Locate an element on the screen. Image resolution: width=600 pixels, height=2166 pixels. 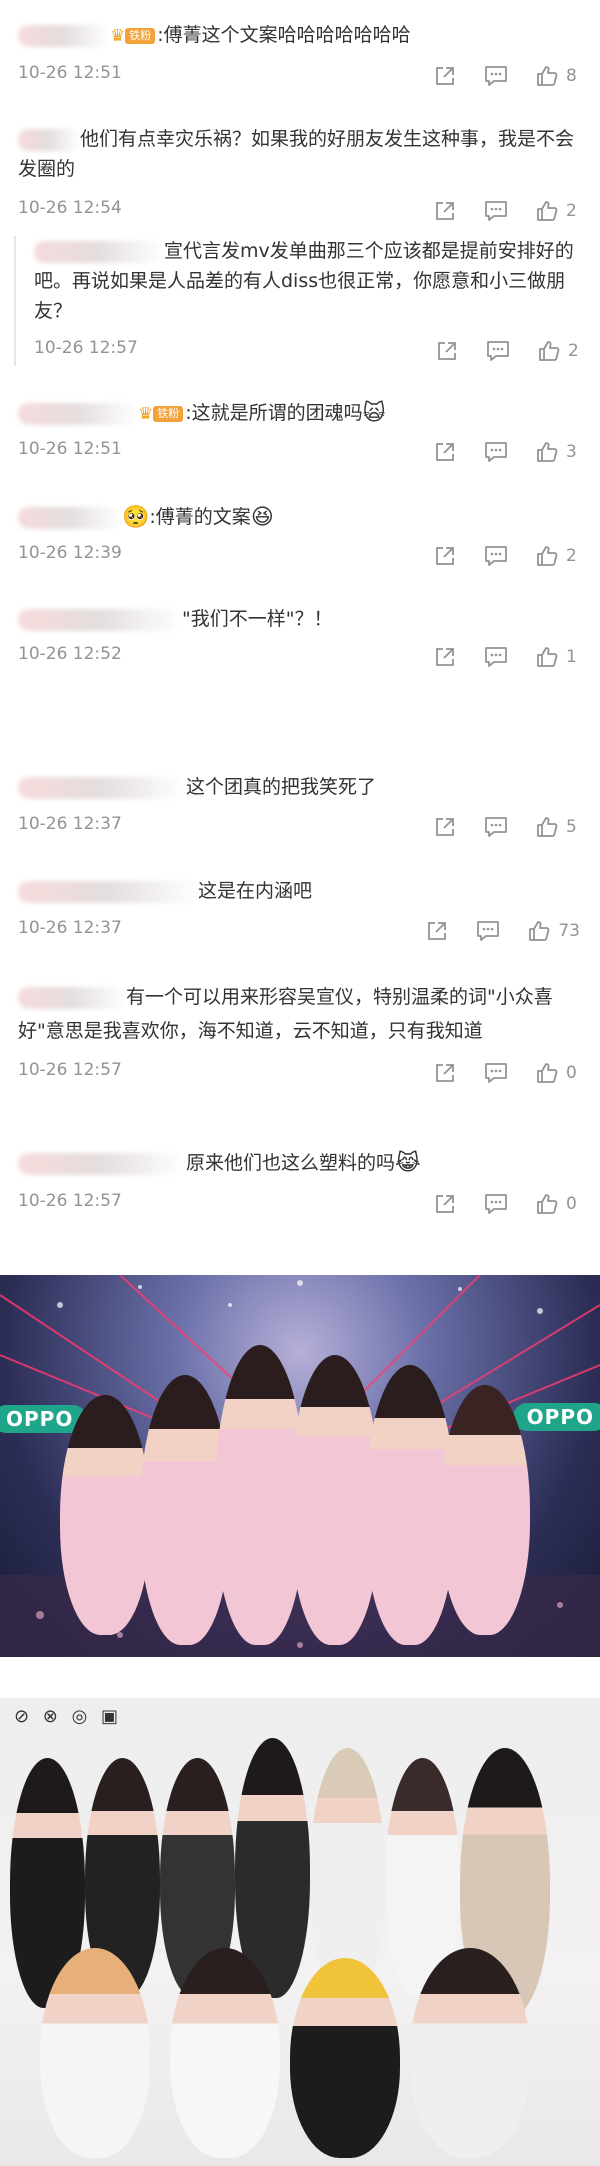
tears-of-joy-emoji: 😹 is located at coordinates (408, 1163).